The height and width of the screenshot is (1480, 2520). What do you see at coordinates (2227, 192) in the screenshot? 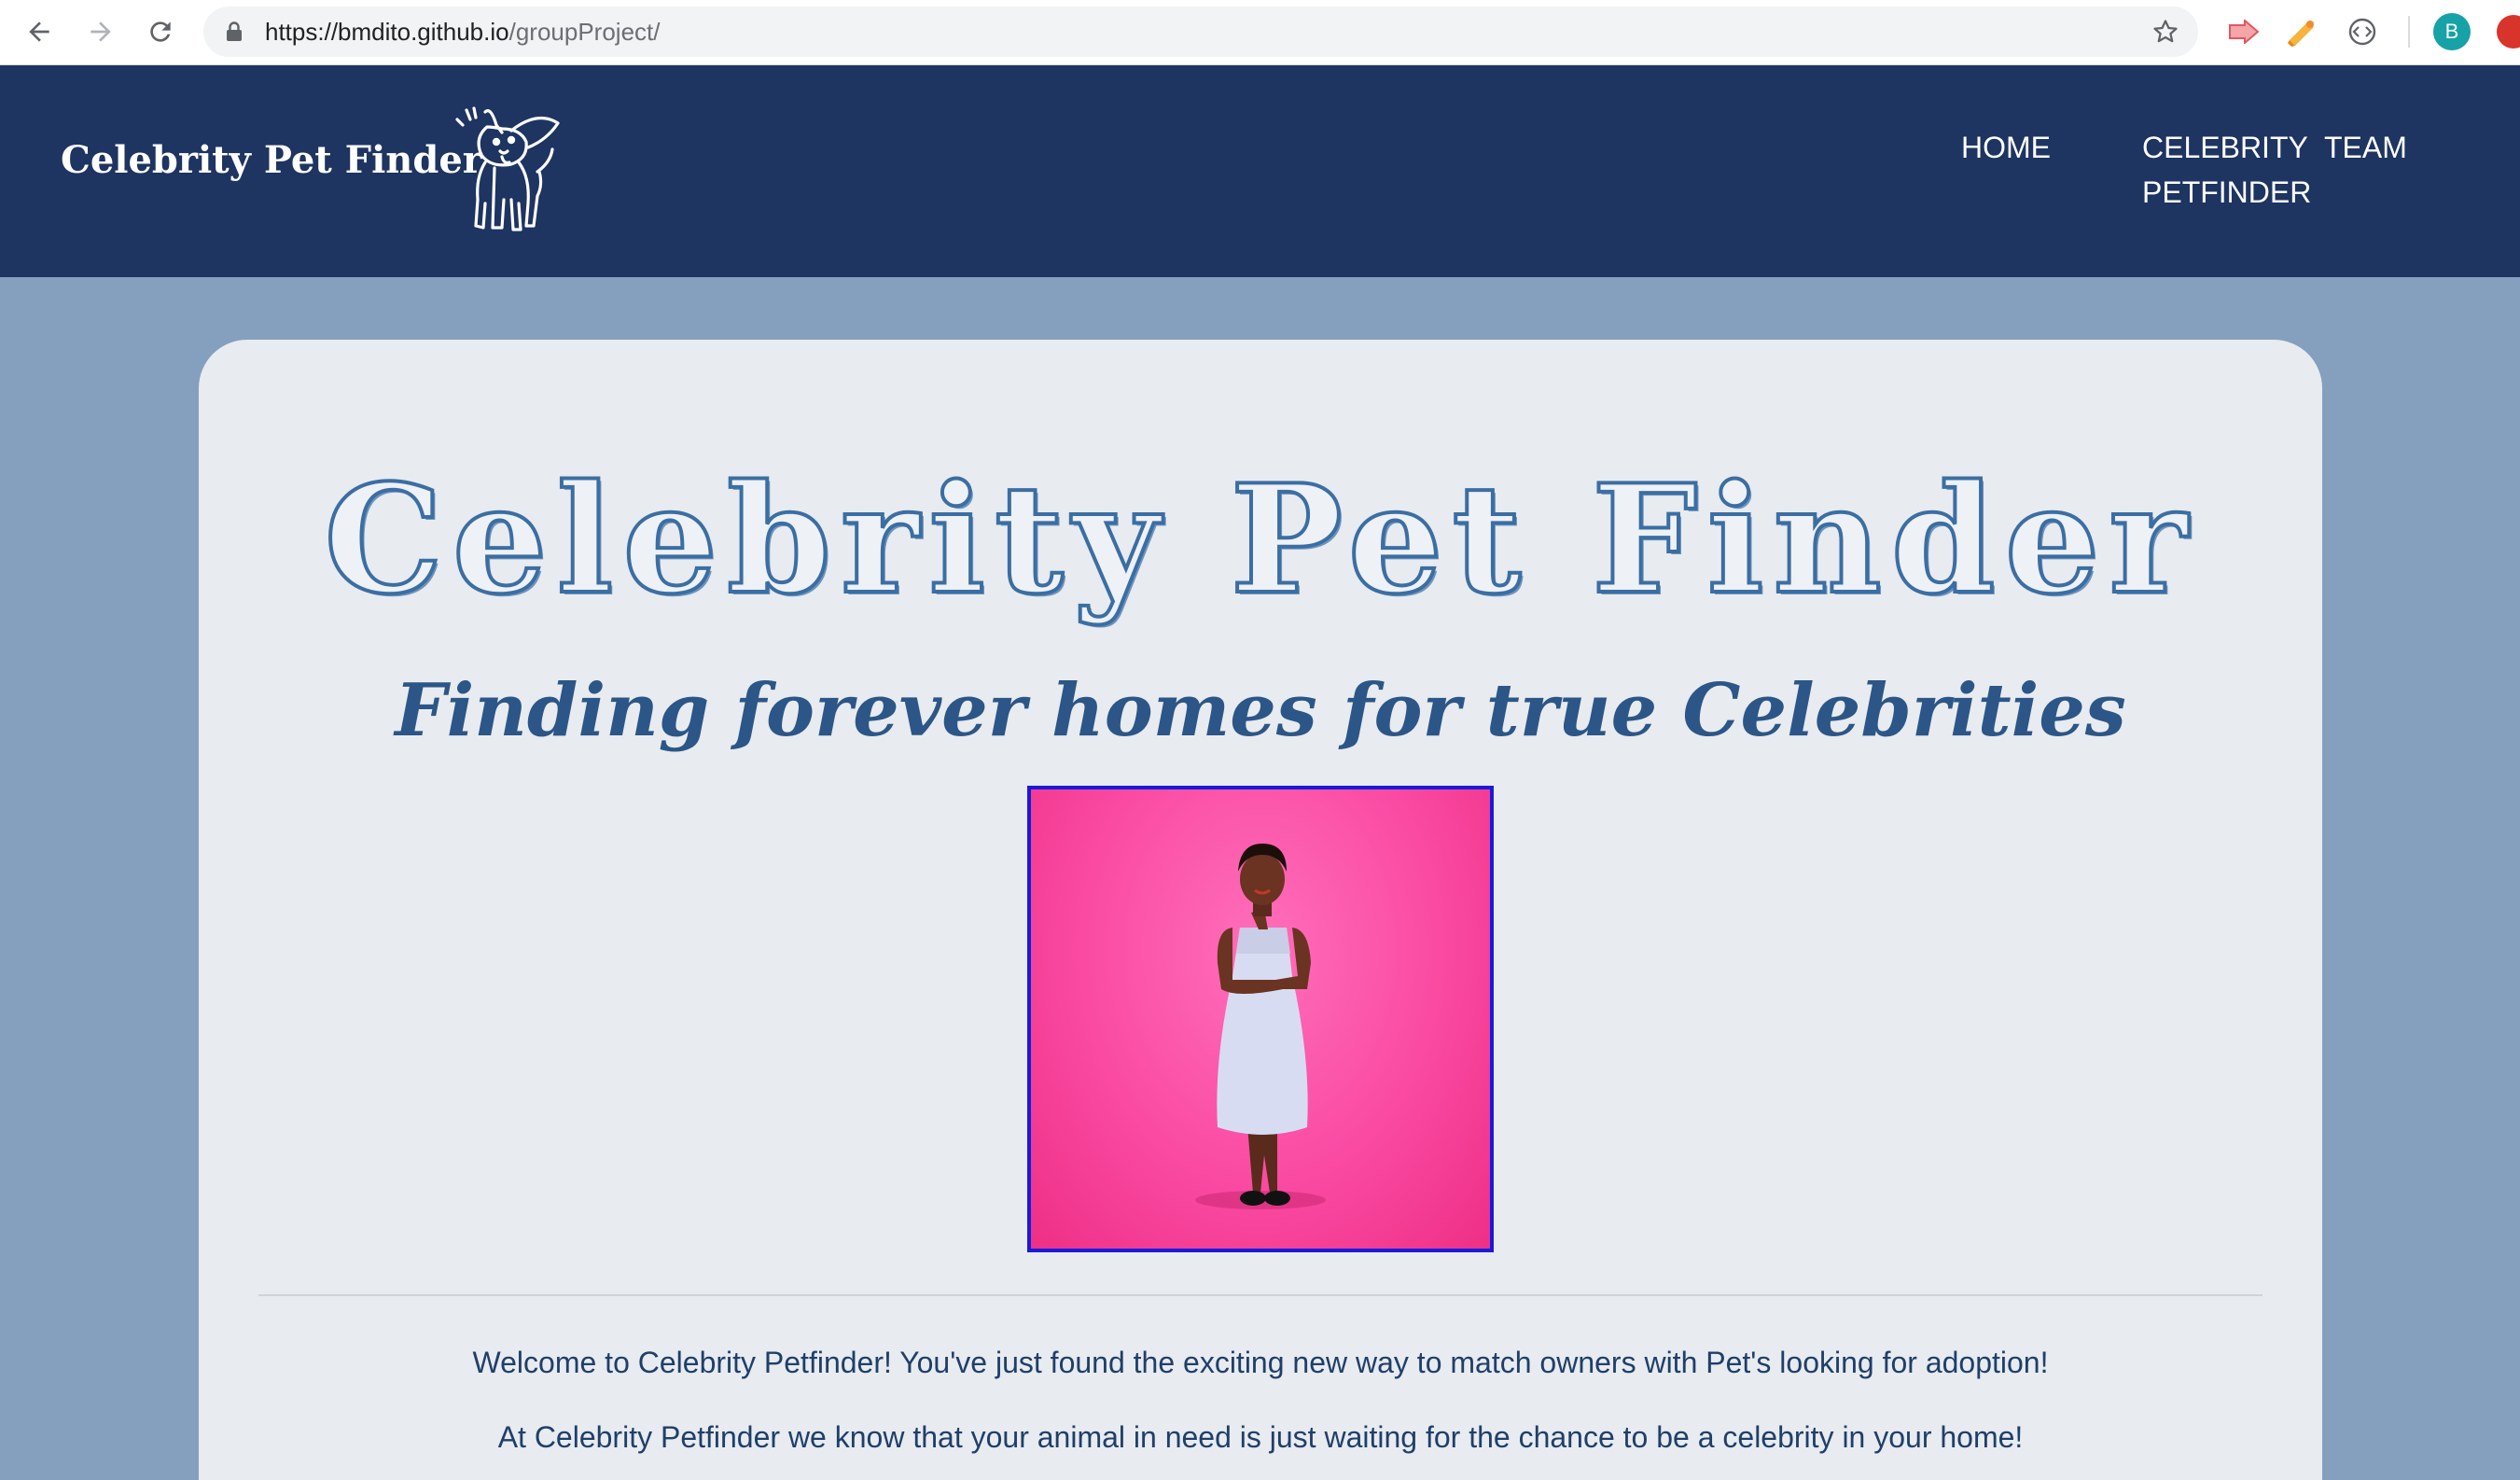
I see `nav-celebrity-line2: PETFINDER` at bounding box center [2227, 192].